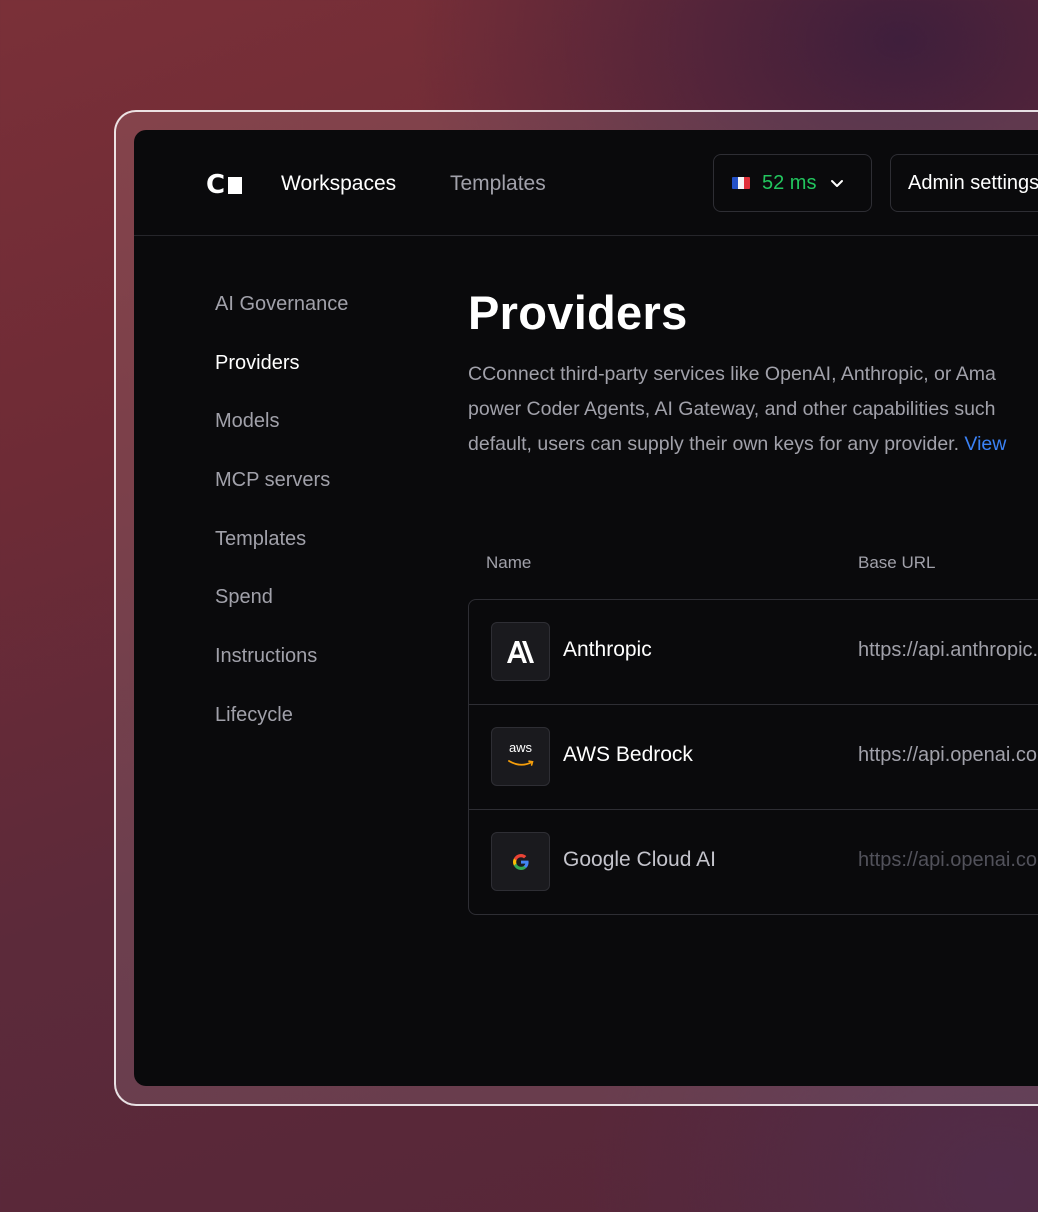 The width and height of the screenshot is (1038, 1212). I want to click on admin-settings-label: Admin settings, so click(973, 182).